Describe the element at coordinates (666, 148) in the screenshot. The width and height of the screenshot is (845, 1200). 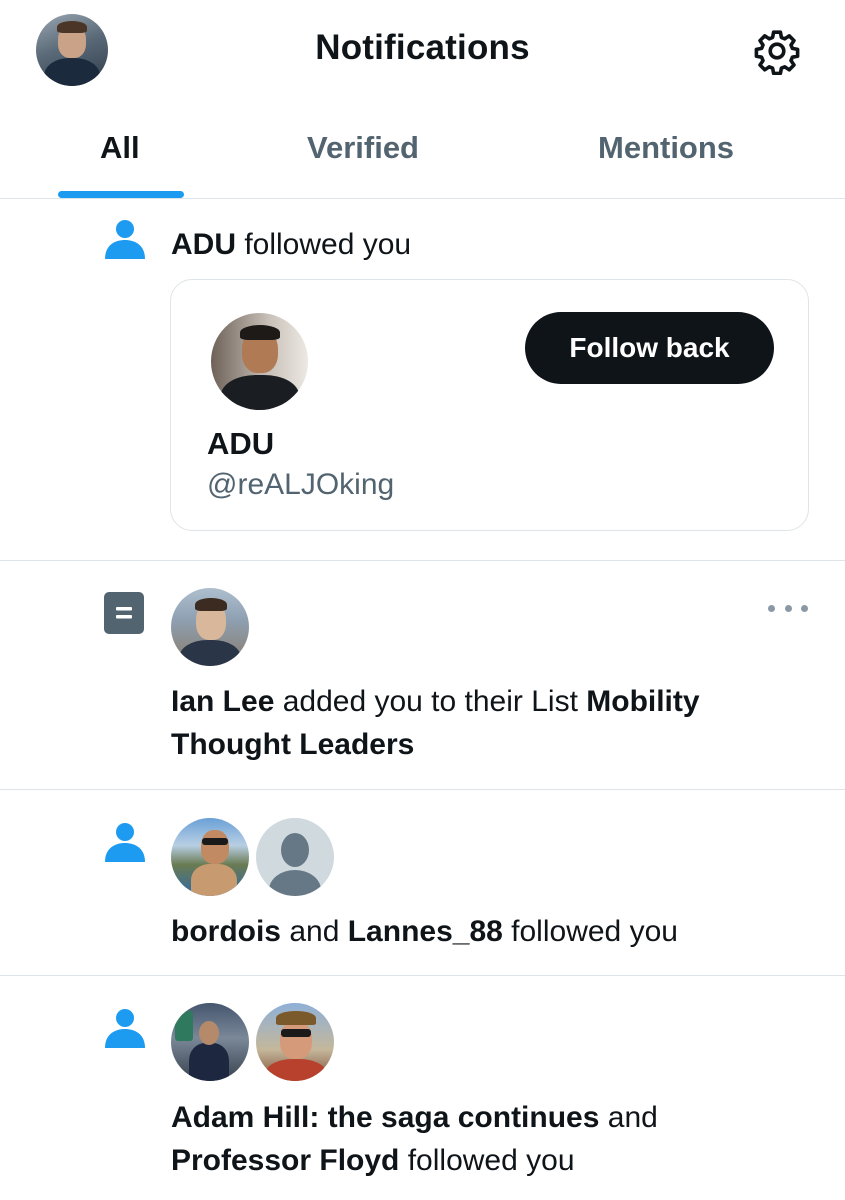
I see `tab-mentions: Mentions` at that location.